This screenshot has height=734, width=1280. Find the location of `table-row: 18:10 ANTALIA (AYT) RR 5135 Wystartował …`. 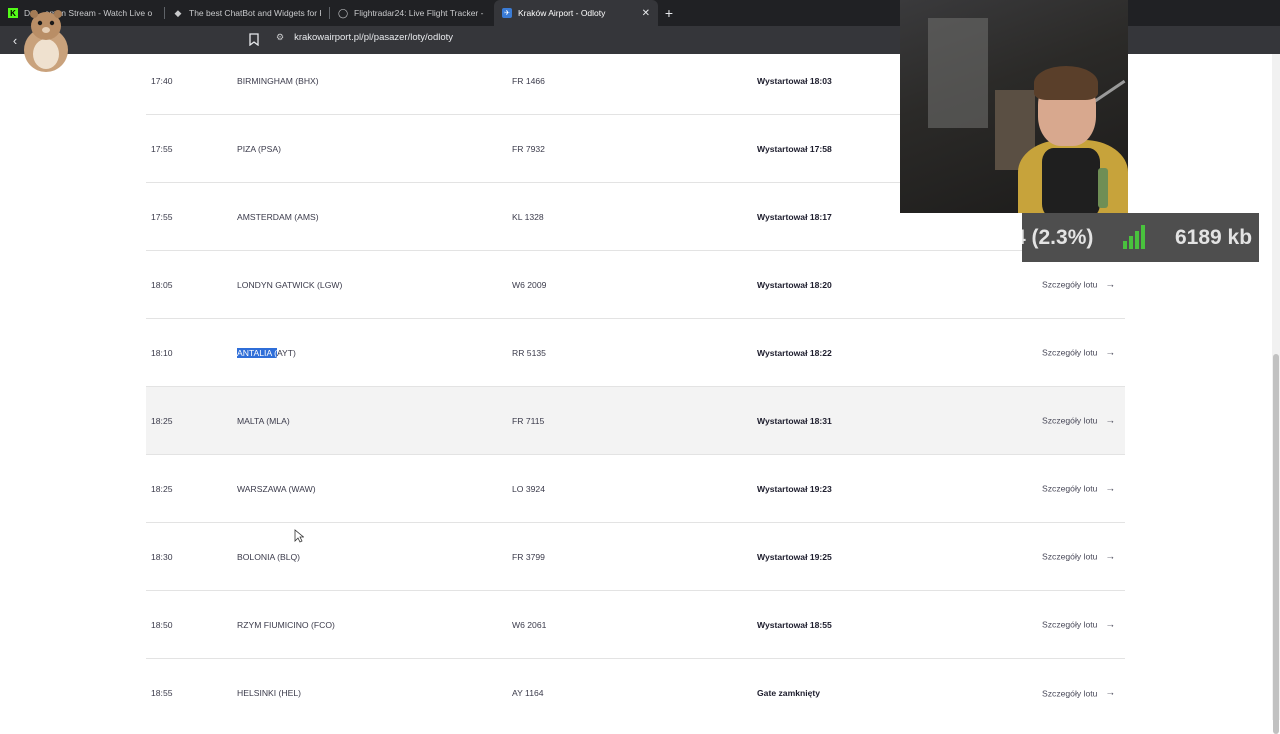

table-row: 18:10 ANTALIA (AYT) RR 5135 Wystartował … is located at coordinates (635, 353).